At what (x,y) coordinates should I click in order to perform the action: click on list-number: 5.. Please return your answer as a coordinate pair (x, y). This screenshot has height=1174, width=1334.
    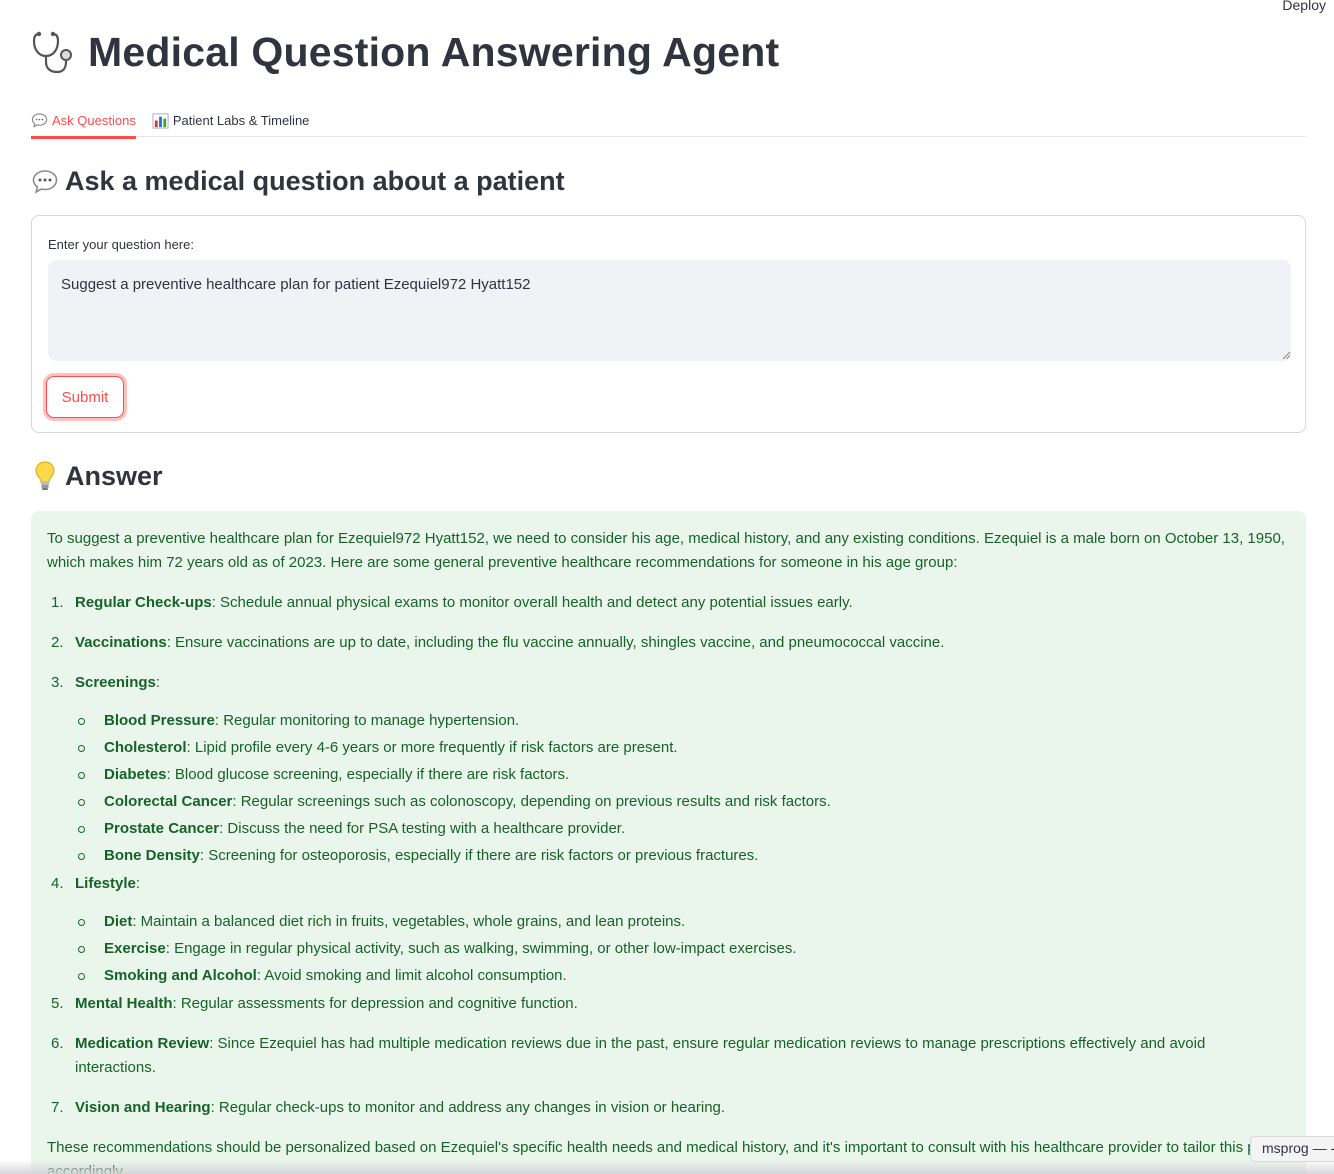
    Looking at the image, I should click on (57, 1003).